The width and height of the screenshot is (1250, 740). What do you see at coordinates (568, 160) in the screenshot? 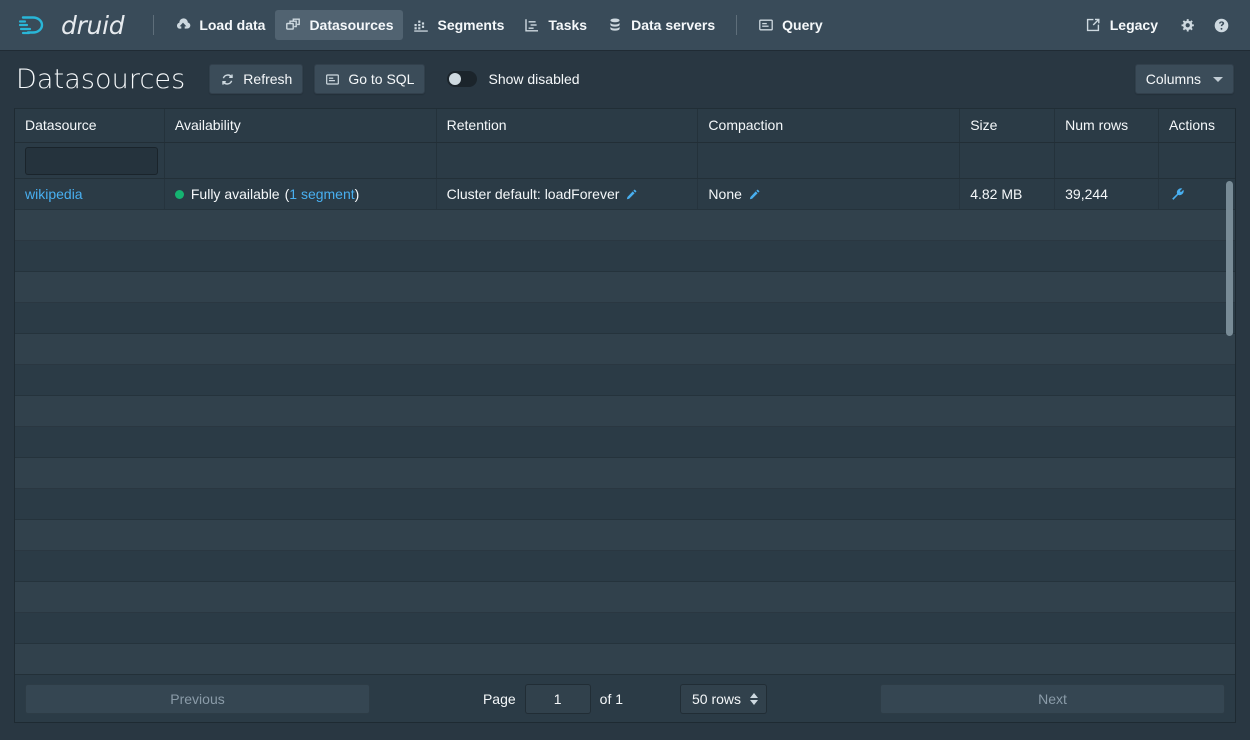
I see `filter-cell-retention` at bounding box center [568, 160].